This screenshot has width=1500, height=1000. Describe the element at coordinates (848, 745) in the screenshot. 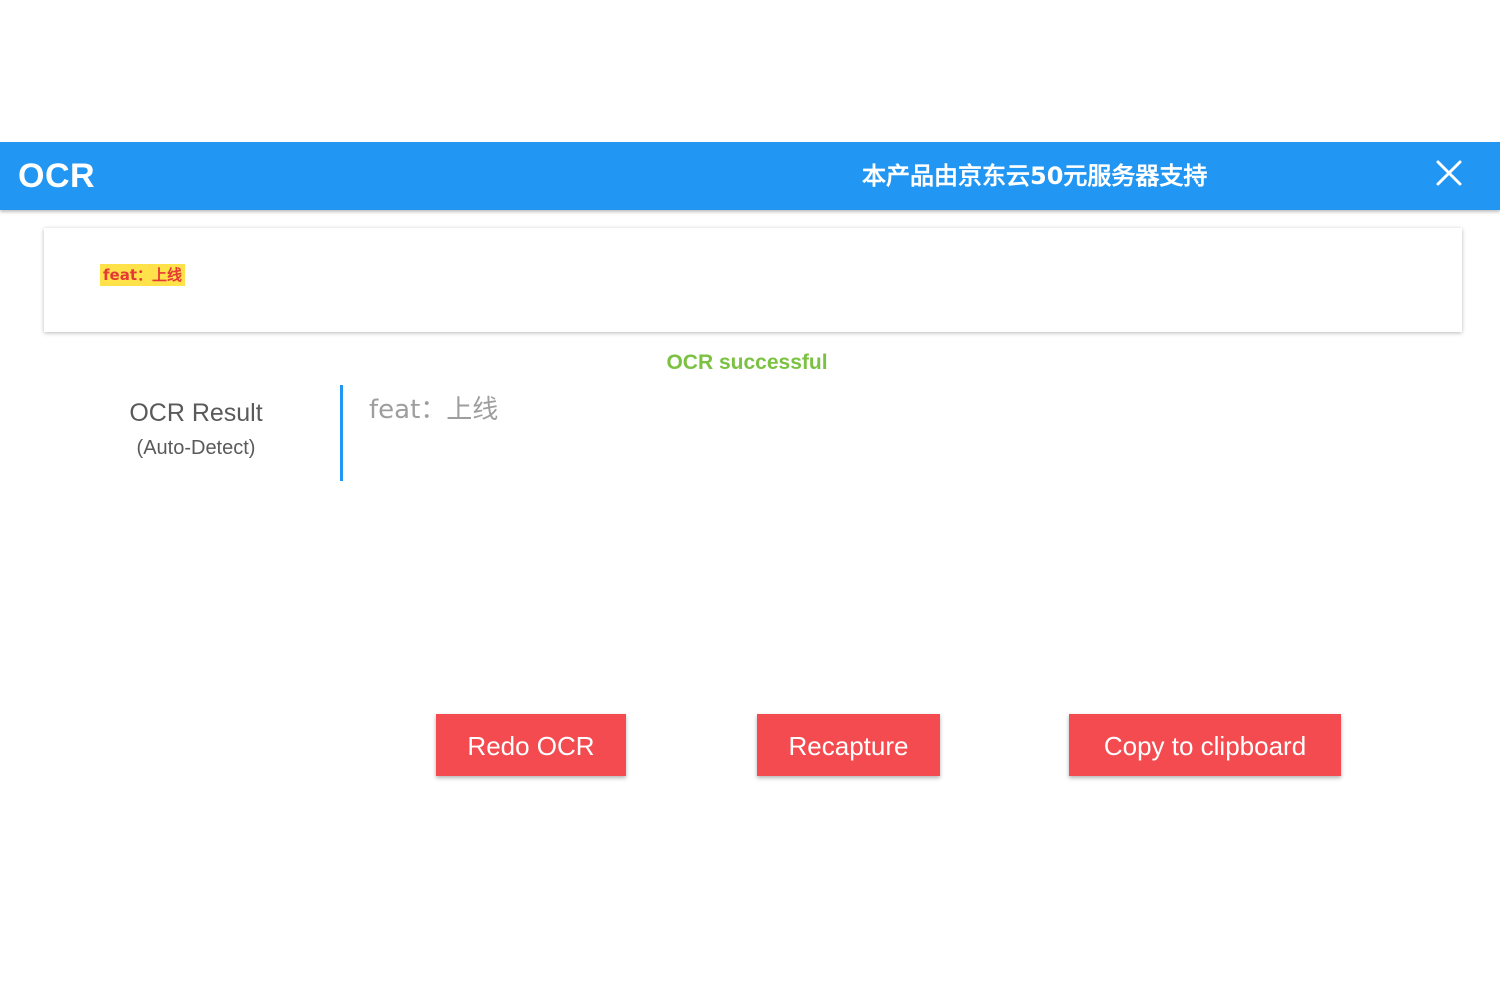

I see `recapture-button: Recapture` at that location.